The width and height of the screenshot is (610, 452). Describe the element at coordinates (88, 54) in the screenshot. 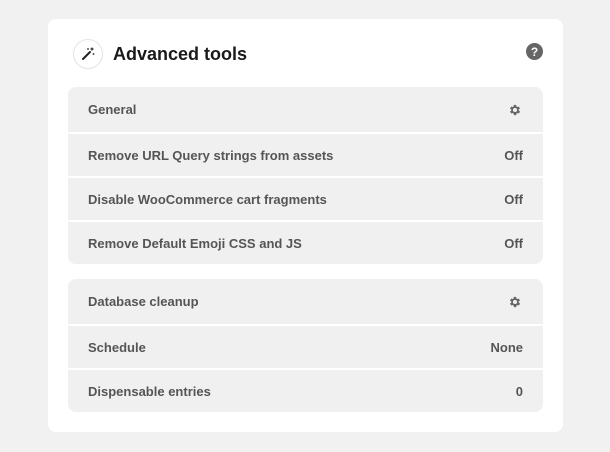

I see `magic-wand-icon` at that location.